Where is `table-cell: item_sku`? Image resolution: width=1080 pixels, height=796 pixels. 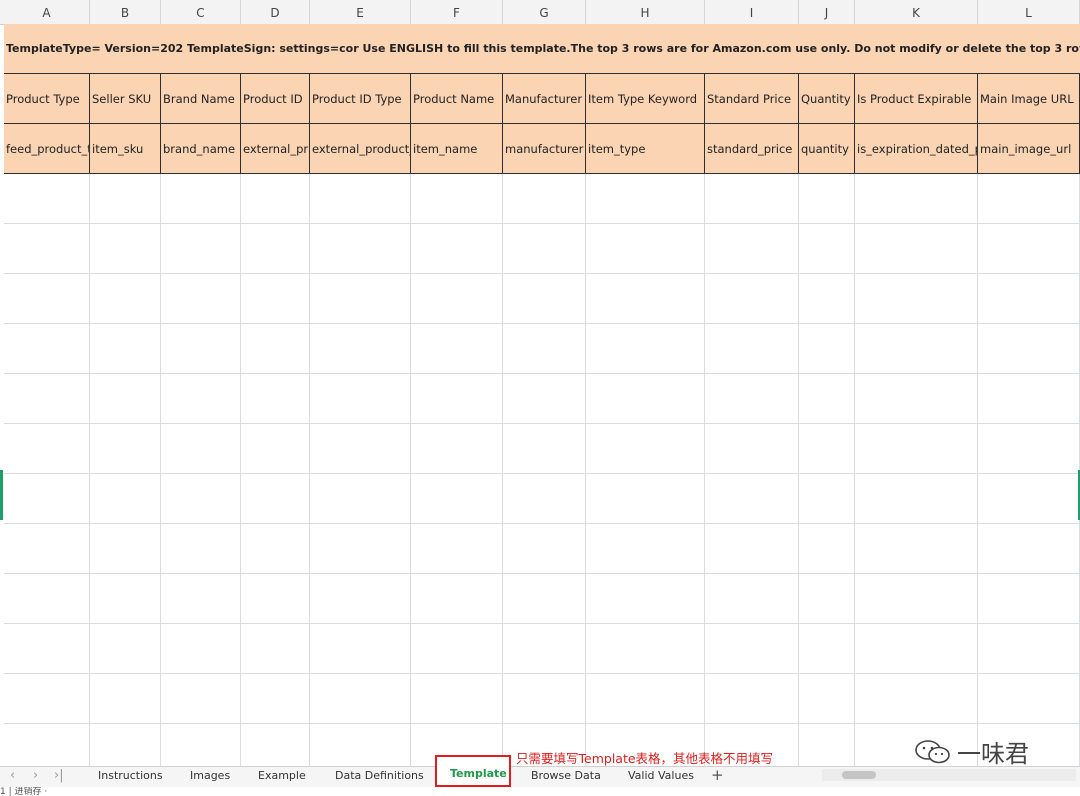 table-cell: item_sku is located at coordinates (125, 149).